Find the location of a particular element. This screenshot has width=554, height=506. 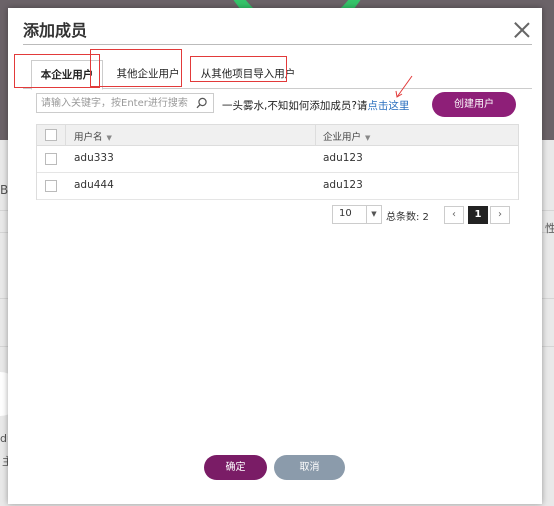

user-table: 用户名 ▼ 企业用户 ▼ adu333 adu123 adu444 adu123 is located at coordinates (277, 162).